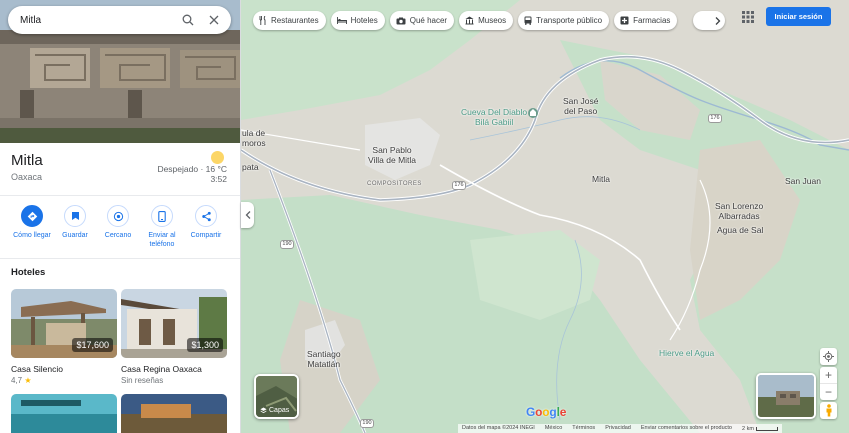  I want to click on chip-label: Hoteles, so click(364, 20).